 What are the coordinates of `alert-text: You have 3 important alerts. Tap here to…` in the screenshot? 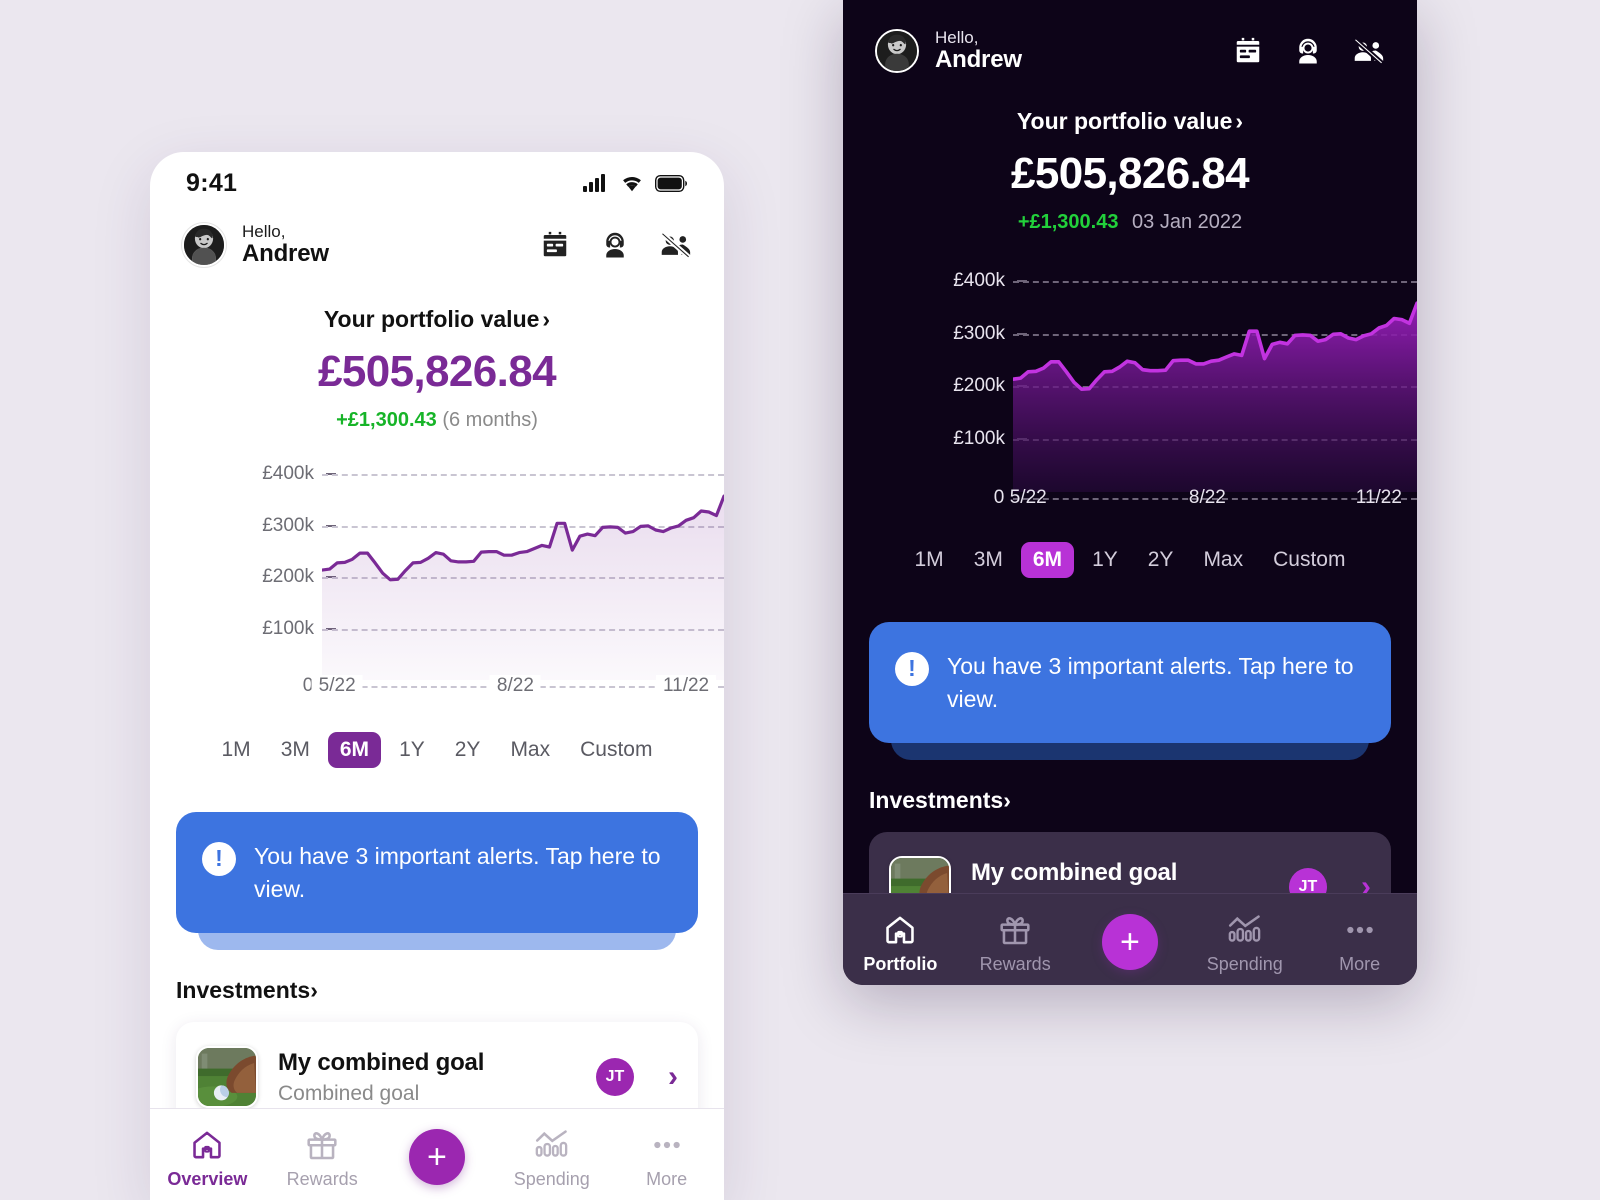 It's located at (457, 872).